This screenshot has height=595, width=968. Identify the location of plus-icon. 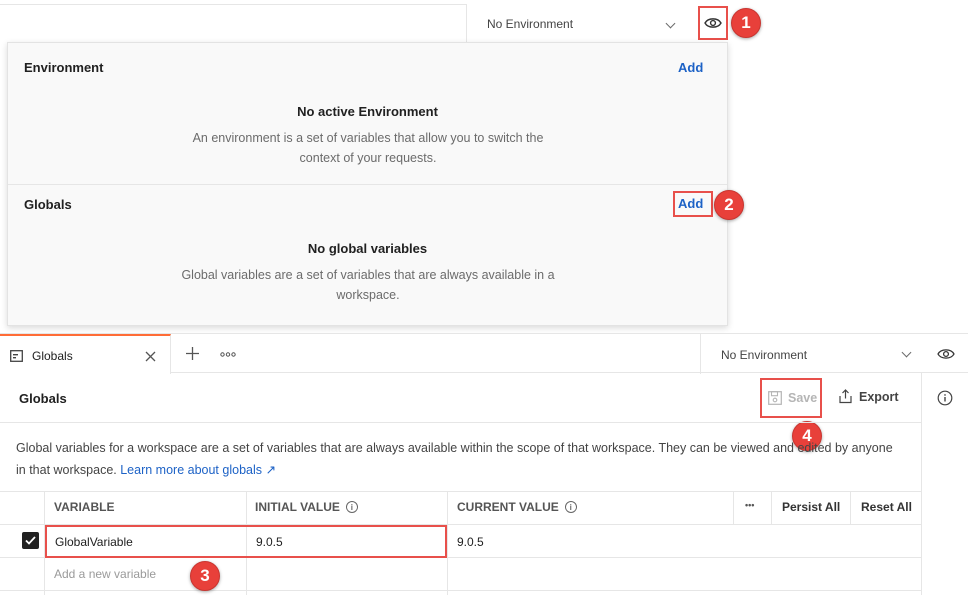
(192, 353).